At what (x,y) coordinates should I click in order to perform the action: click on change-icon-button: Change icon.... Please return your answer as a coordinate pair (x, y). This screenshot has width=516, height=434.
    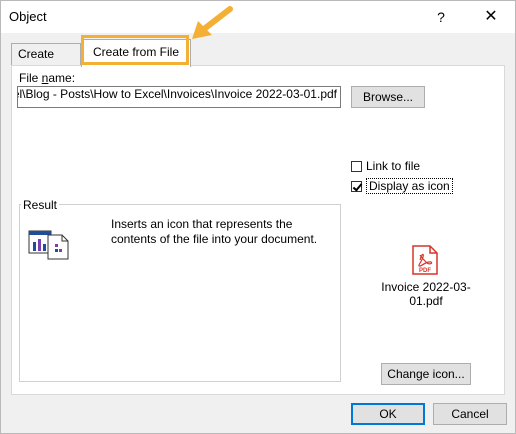
    Looking at the image, I should click on (426, 374).